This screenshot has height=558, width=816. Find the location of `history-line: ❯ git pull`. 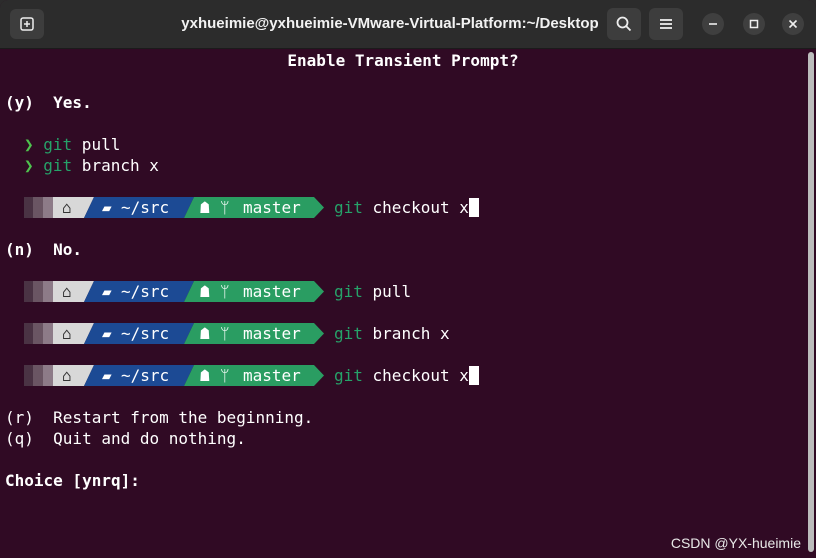

history-line: ❯ git pull is located at coordinates (72, 144).